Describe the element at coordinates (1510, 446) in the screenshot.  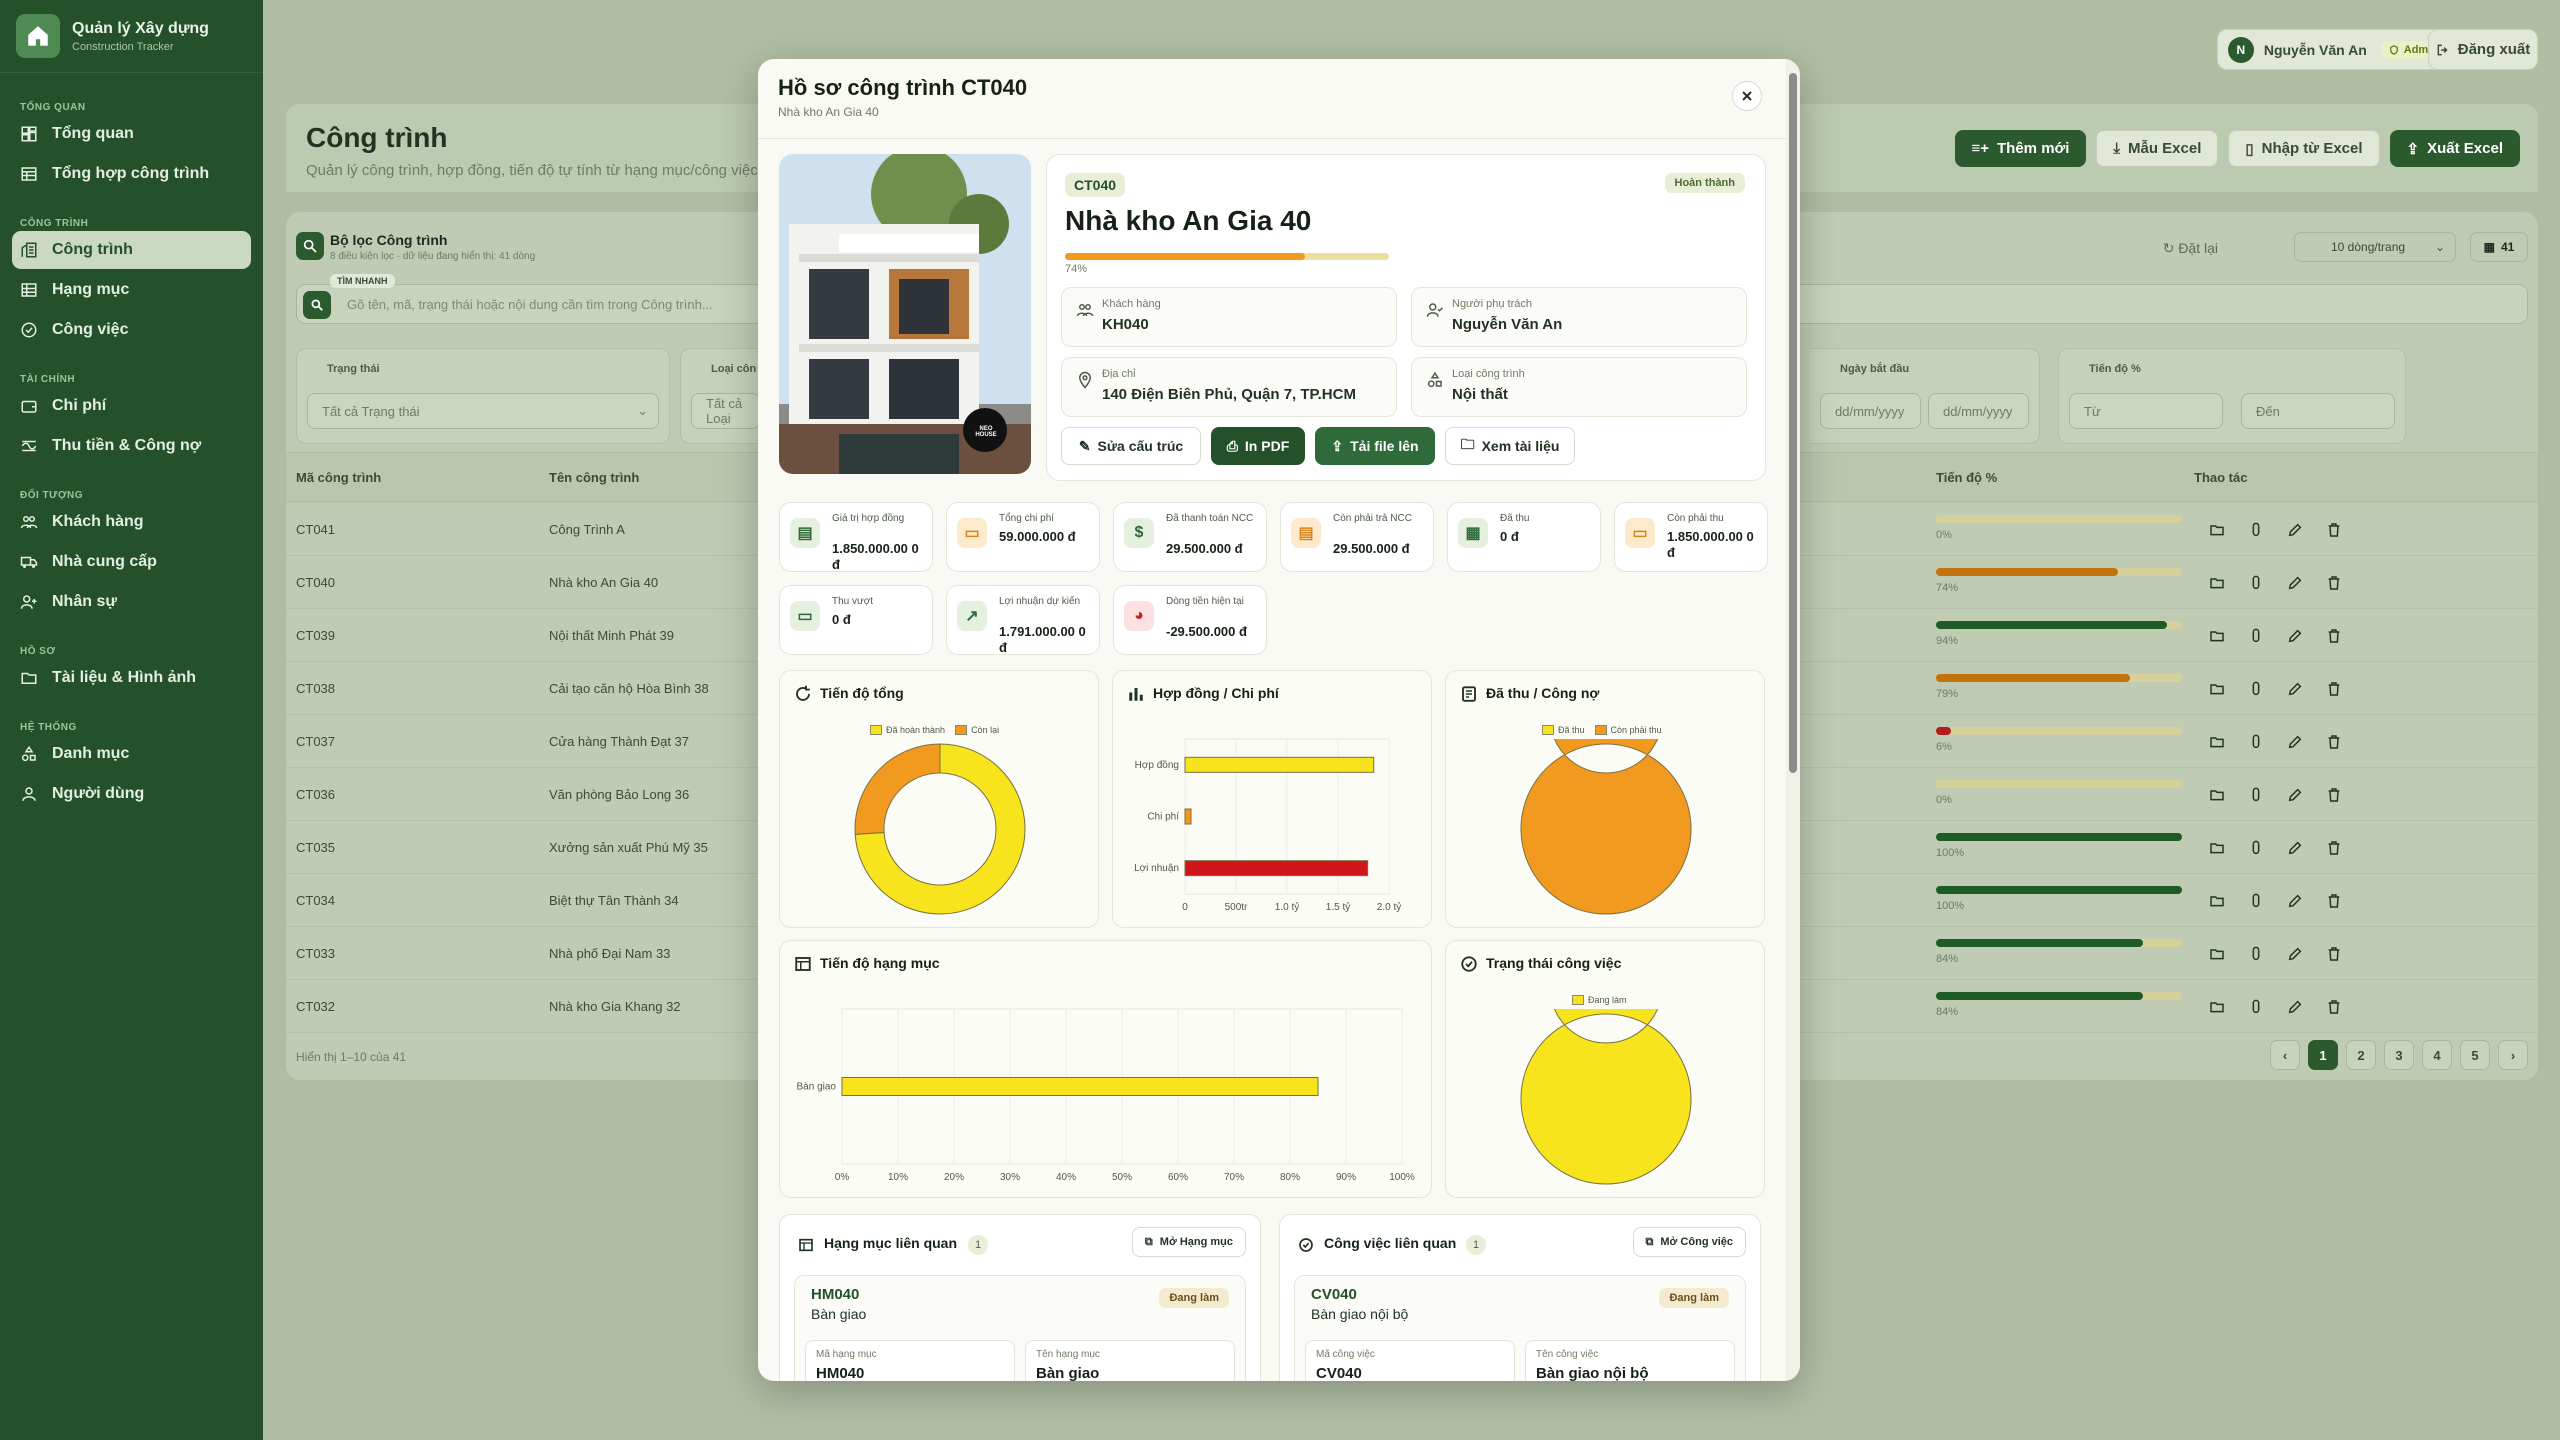
I see `view-documents-button: 🗀 Xem tài liệu` at that location.